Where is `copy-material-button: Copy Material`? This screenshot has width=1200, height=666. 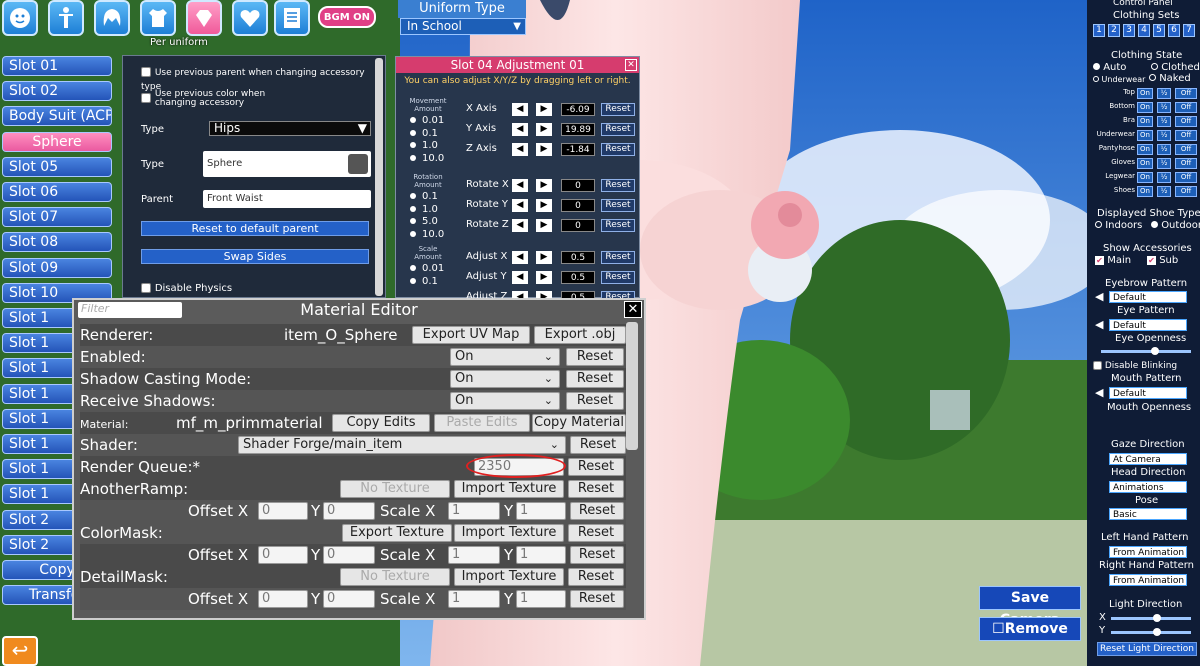 copy-material-button: Copy Material is located at coordinates (579, 423).